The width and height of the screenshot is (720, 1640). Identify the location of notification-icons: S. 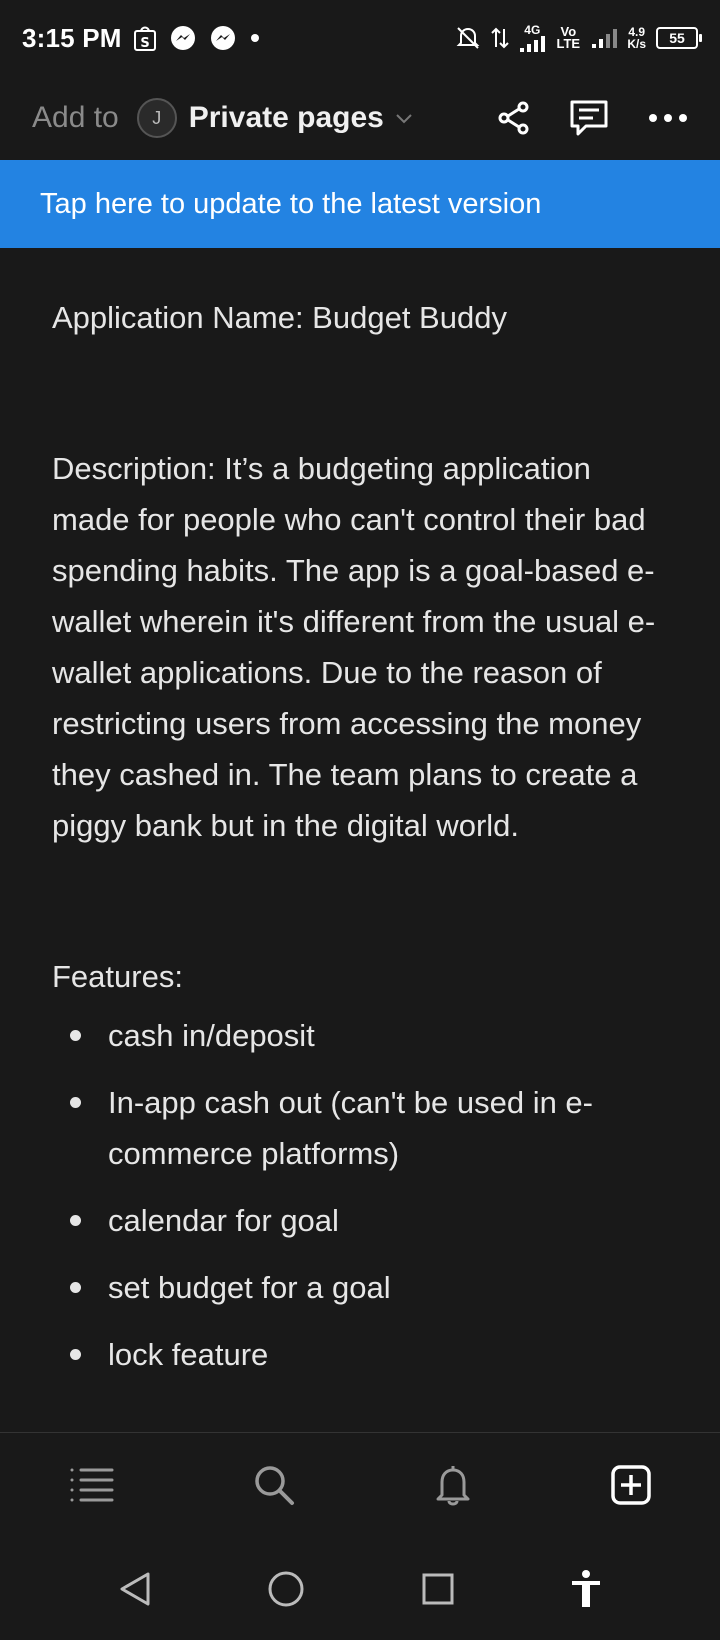
(196, 38).